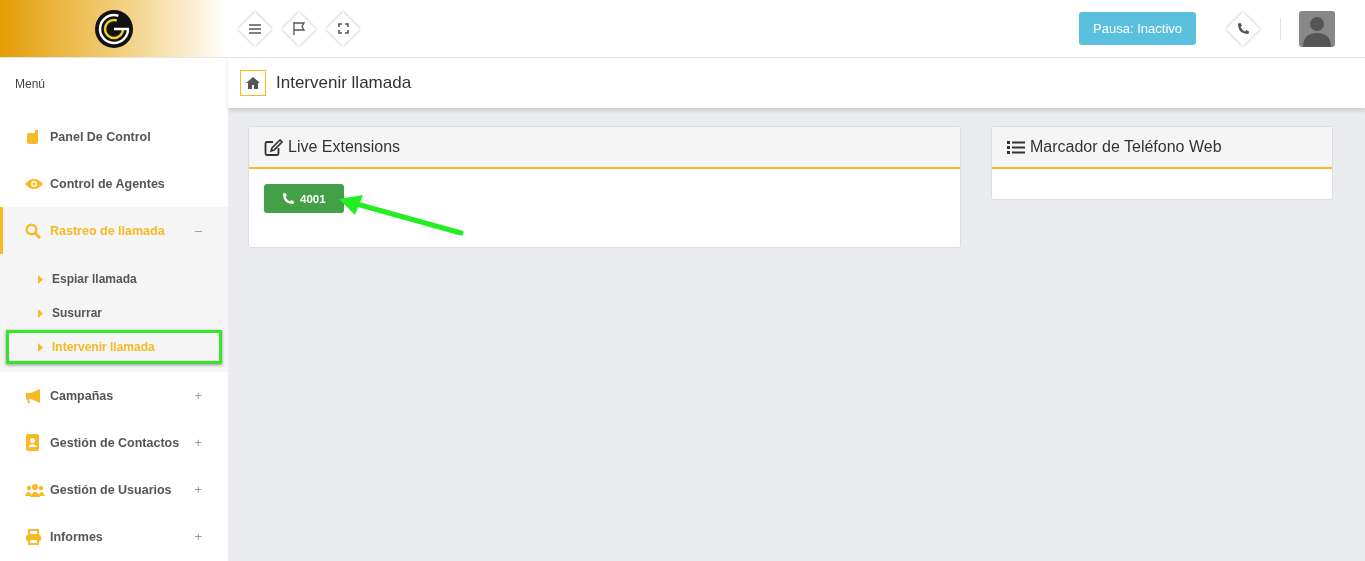 This screenshot has height=561, width=1365. Describe the element at coordinates (1016, 147) in the screenshot. I see `list-icon` at that location.